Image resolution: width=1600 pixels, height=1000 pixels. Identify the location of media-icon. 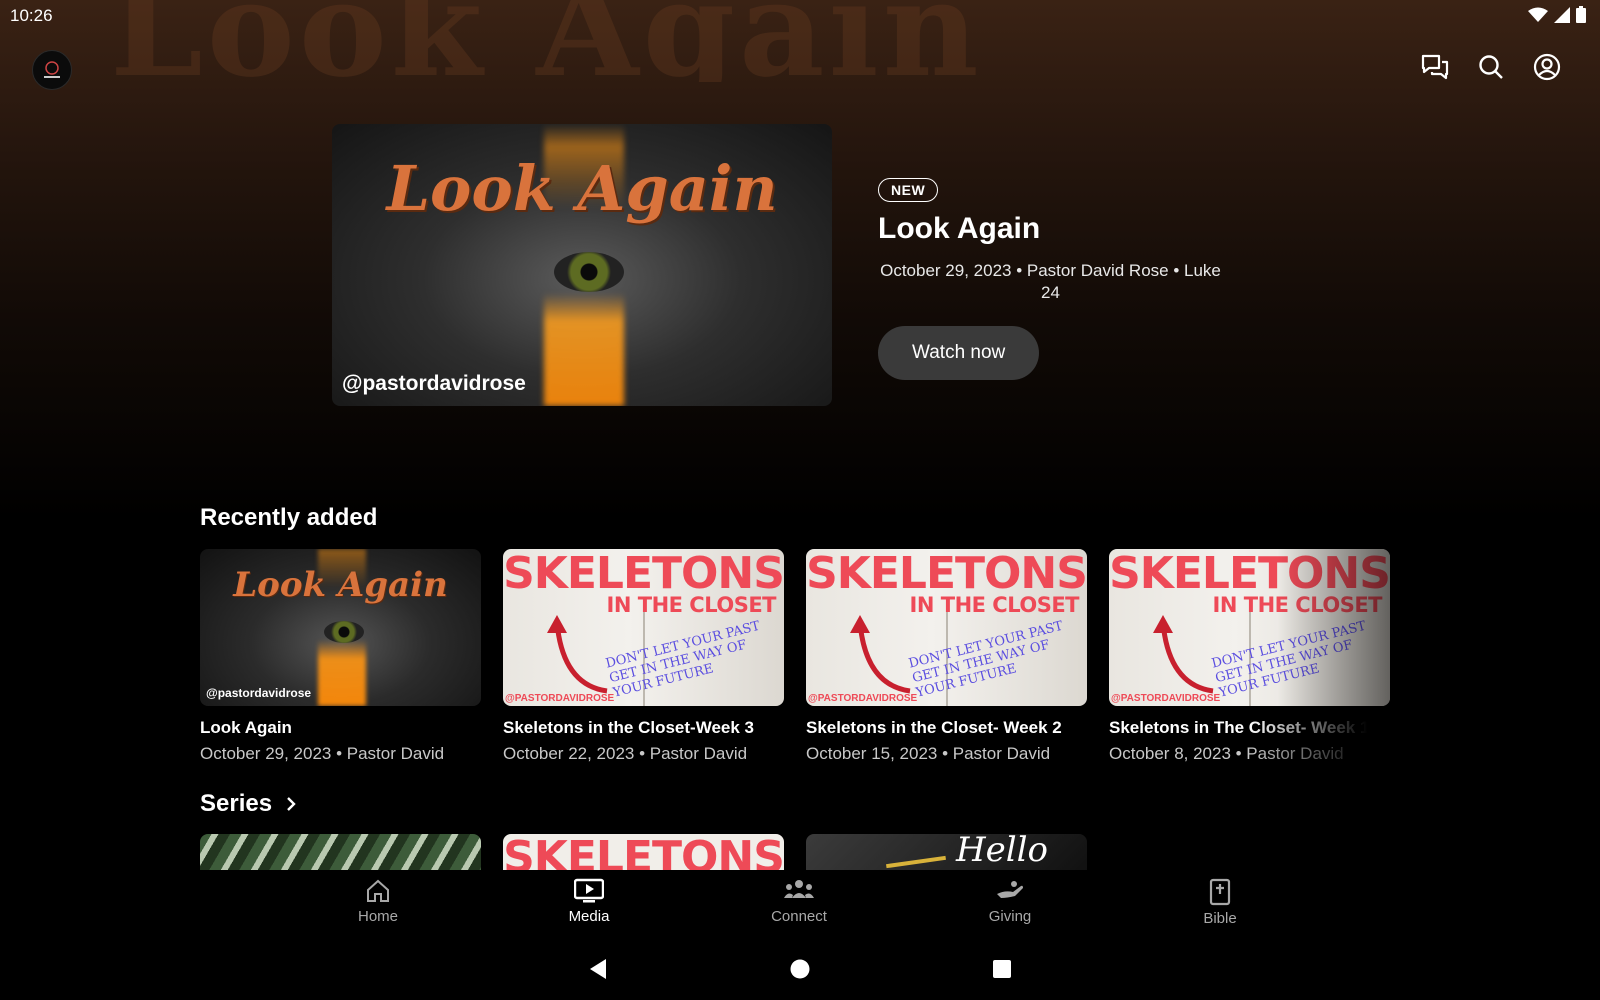
(589, 890).